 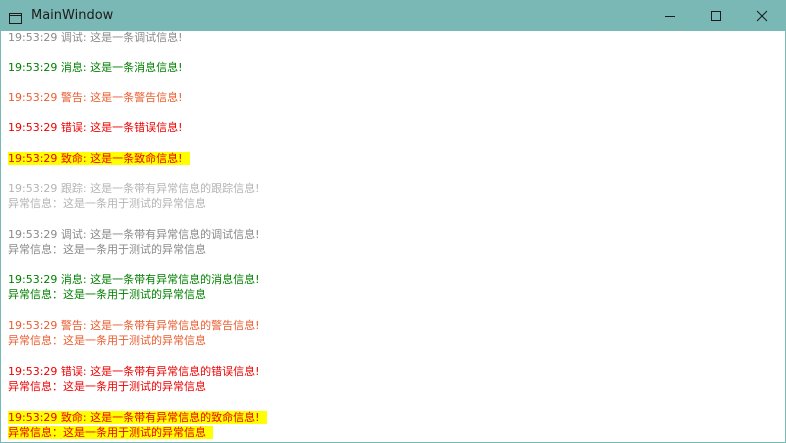 I want to click on maximize-icon, so click(x=716, y=16).